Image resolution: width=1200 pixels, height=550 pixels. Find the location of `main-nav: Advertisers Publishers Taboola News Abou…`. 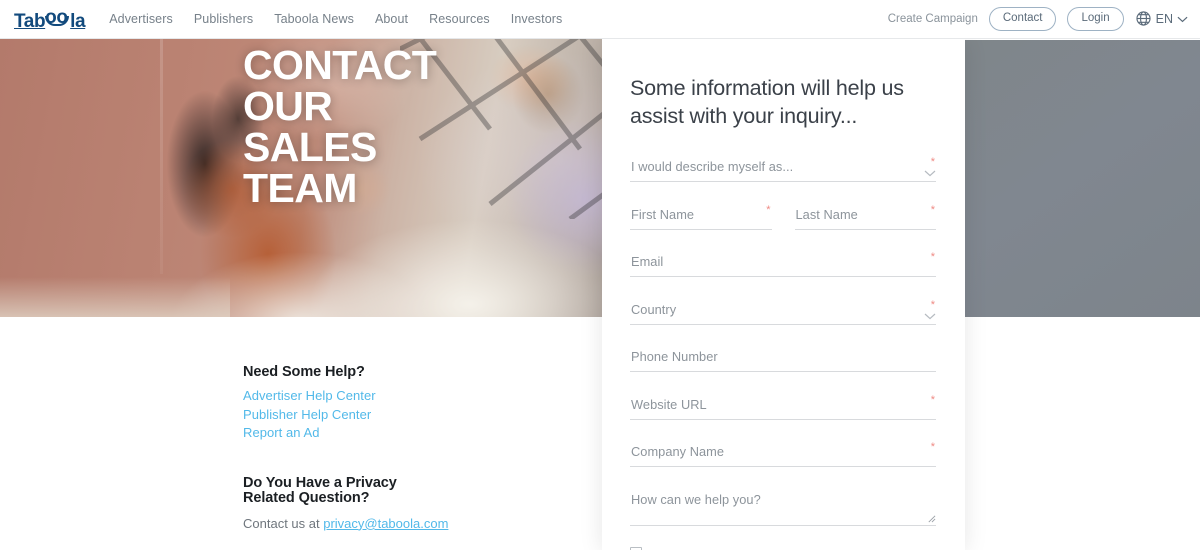

main-nav: Advertisers Publishers Taboola News Abou… is located at coordinates (335, 19).